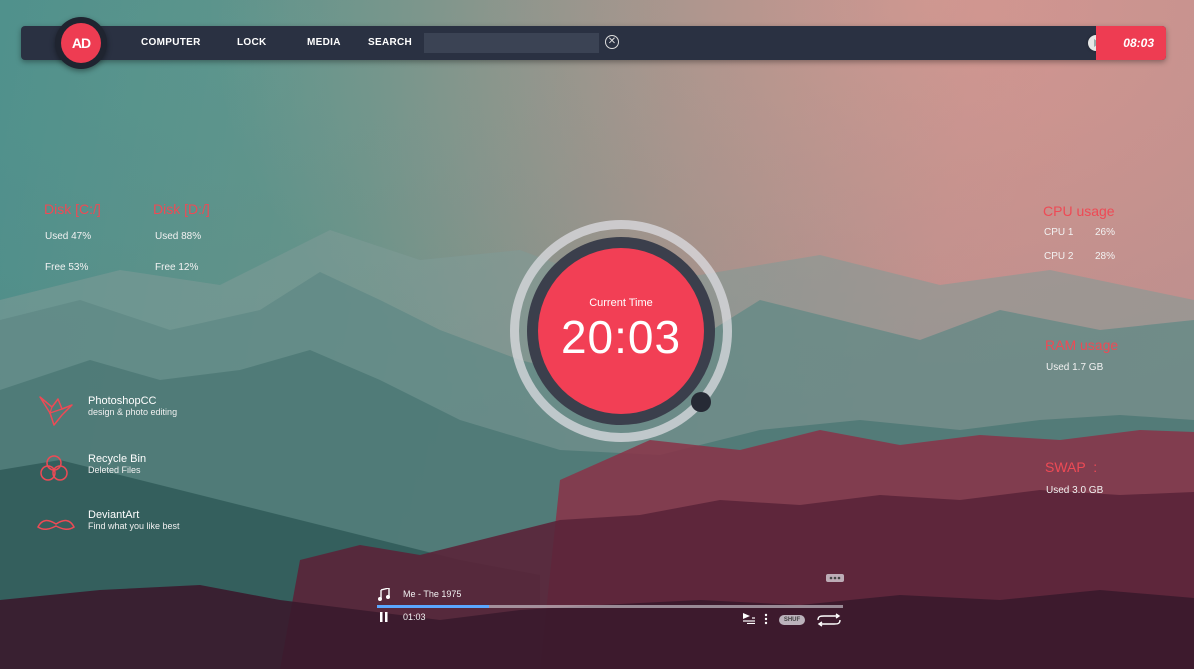  What do you see at coordinates (1079, 211) in the screenshot?
I see `cpu-title: CPU usage` at bounding box center [1079, 211].